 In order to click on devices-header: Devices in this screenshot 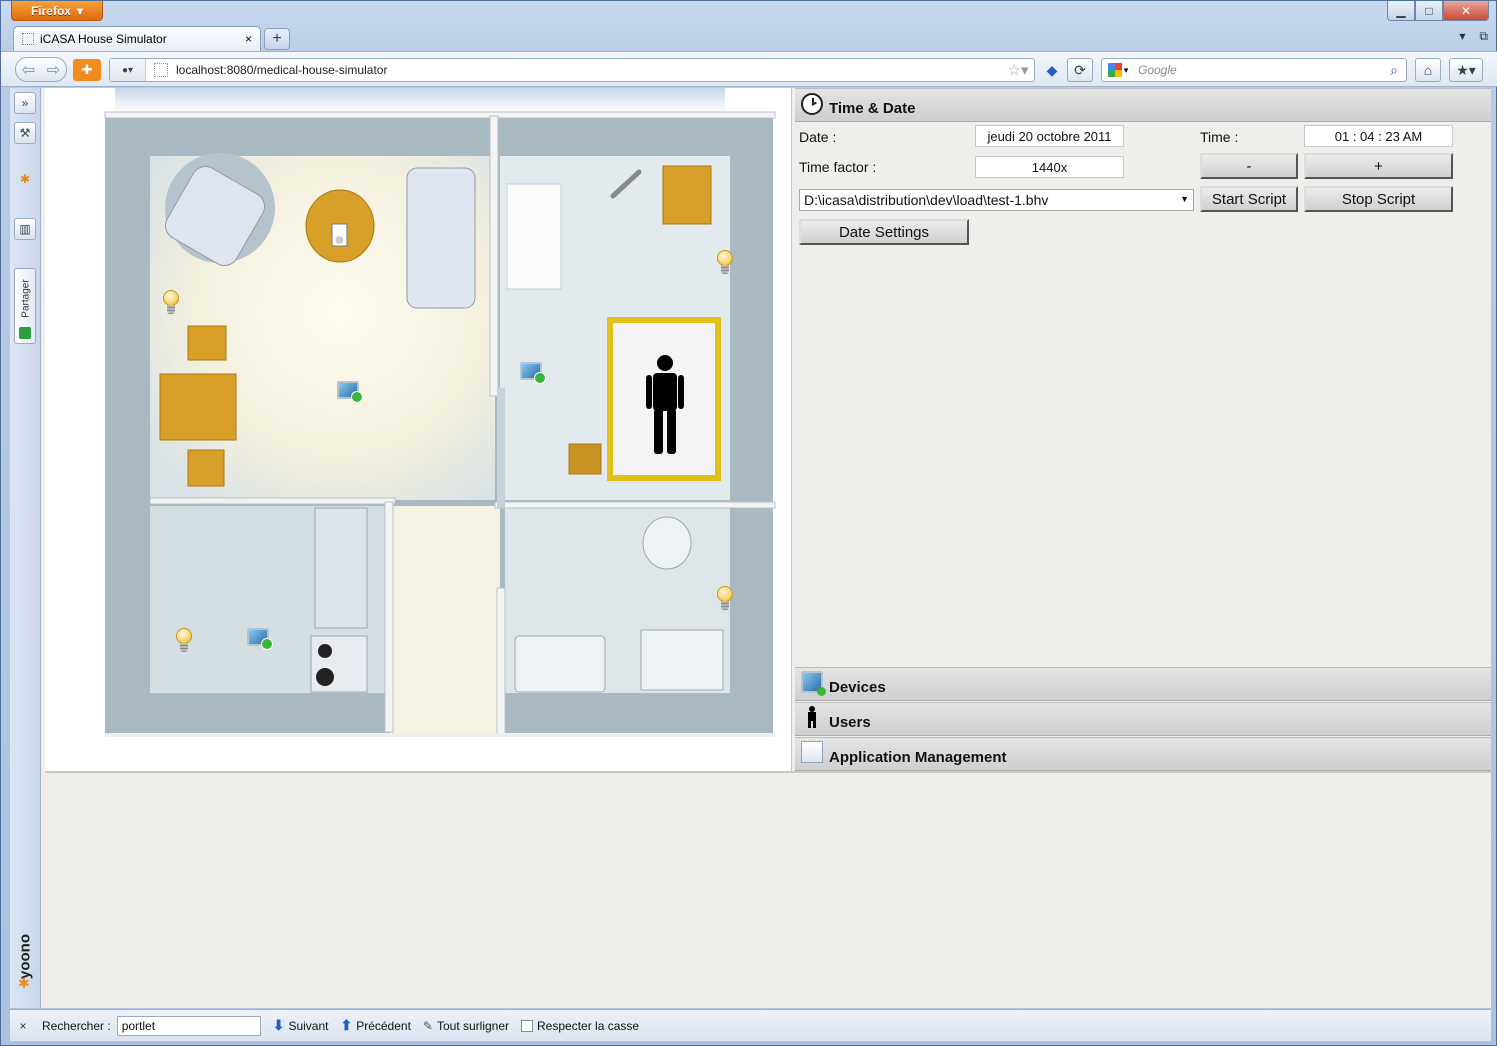, I will do `click(1143, 684)`.